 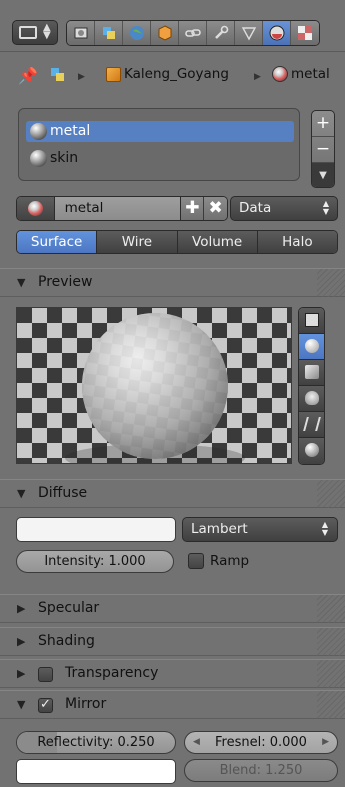 I want to click on decrement-arrow-icon: ◀, so click(x=196, y=742).